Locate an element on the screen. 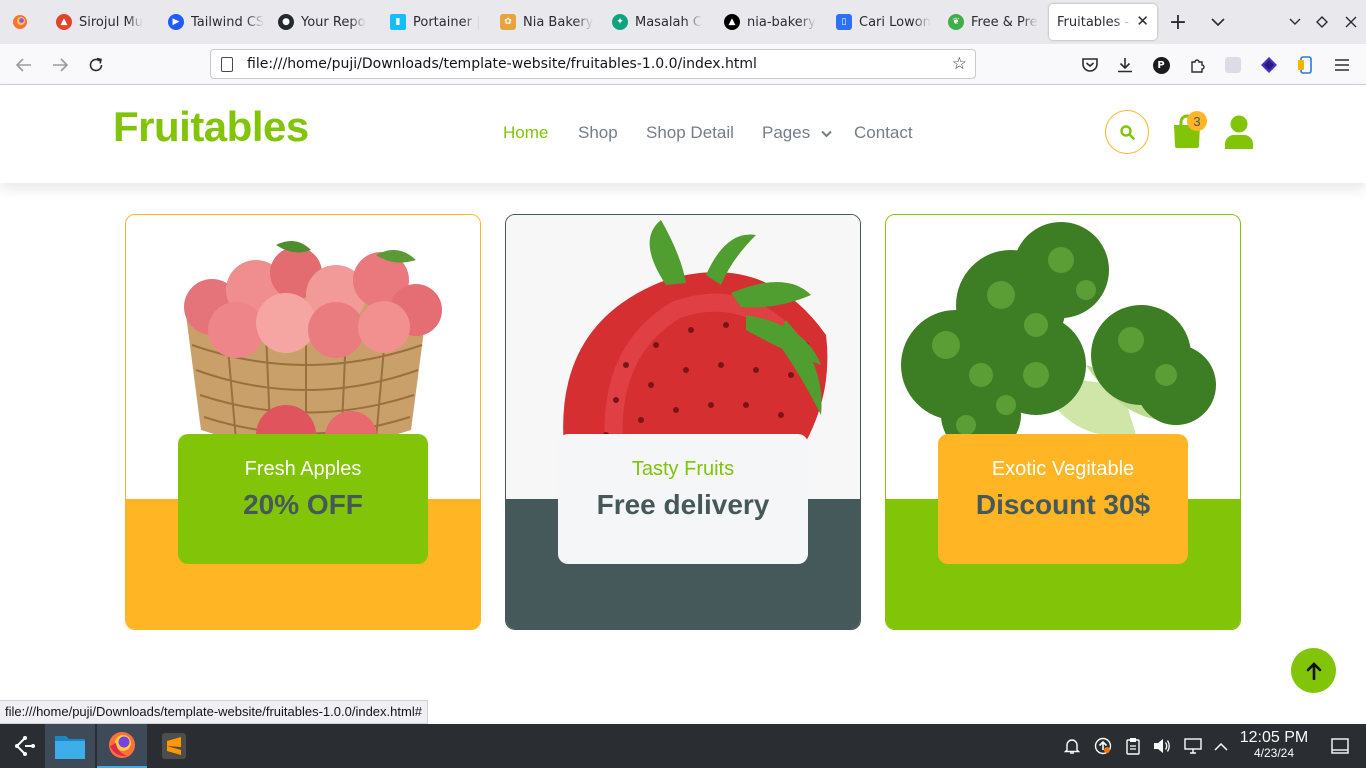  extension-phone-icon is located at coordinates (1305, 65).